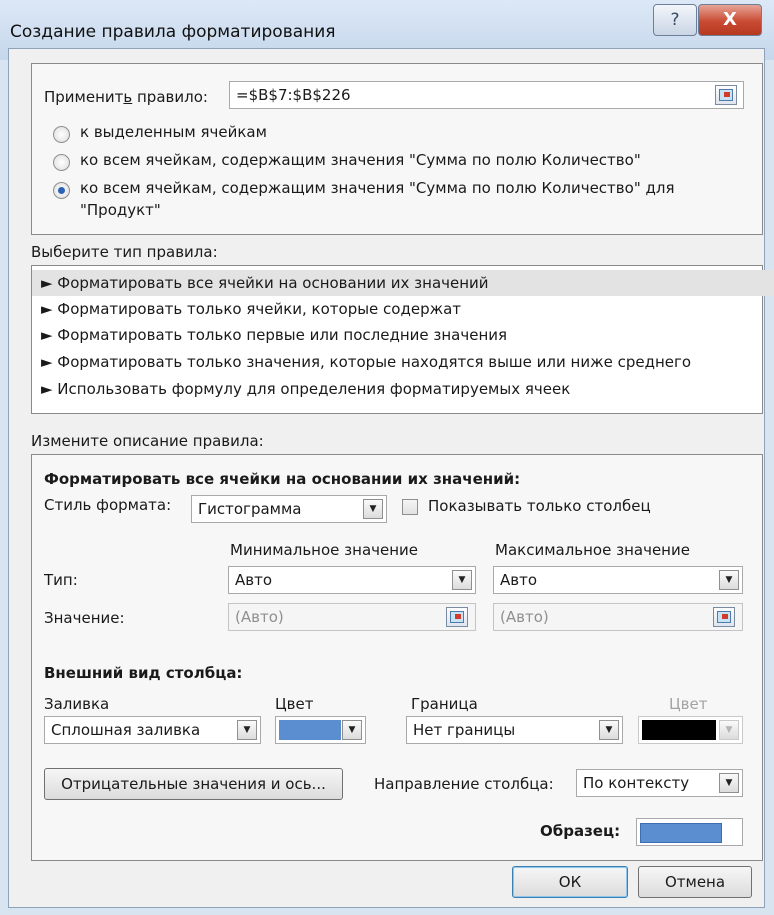 The image size is (774, 915). What do you see at coordinates (124, 252) in the screenshot?
I see `rule-type-heading: Выберите тип правила:` at bounding box center [124, 252].